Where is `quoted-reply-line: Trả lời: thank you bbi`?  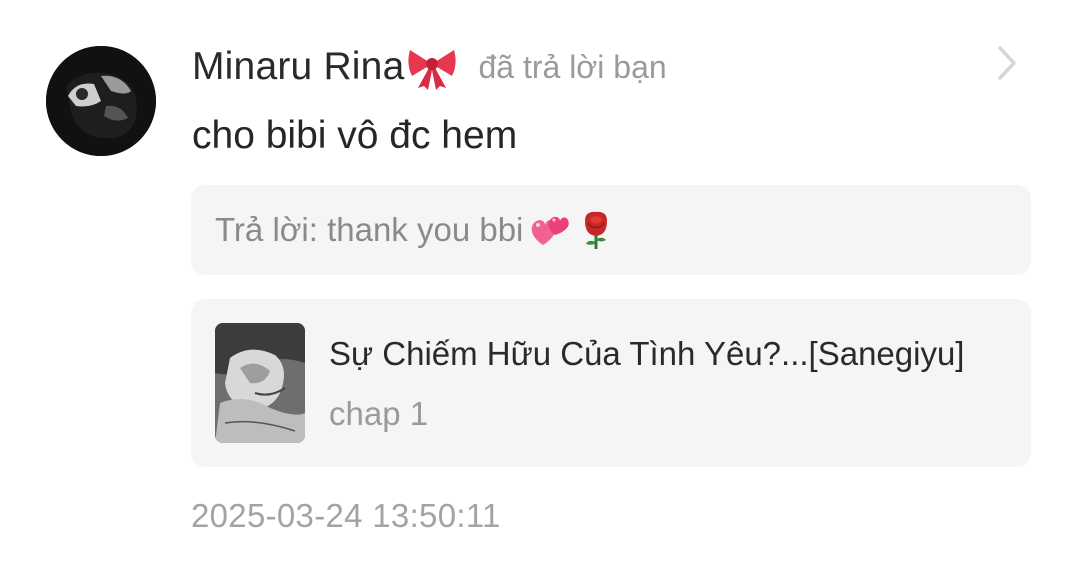 quoted-reply-line: Trả lời: thank you bbi is located at coordinates (416, 230).